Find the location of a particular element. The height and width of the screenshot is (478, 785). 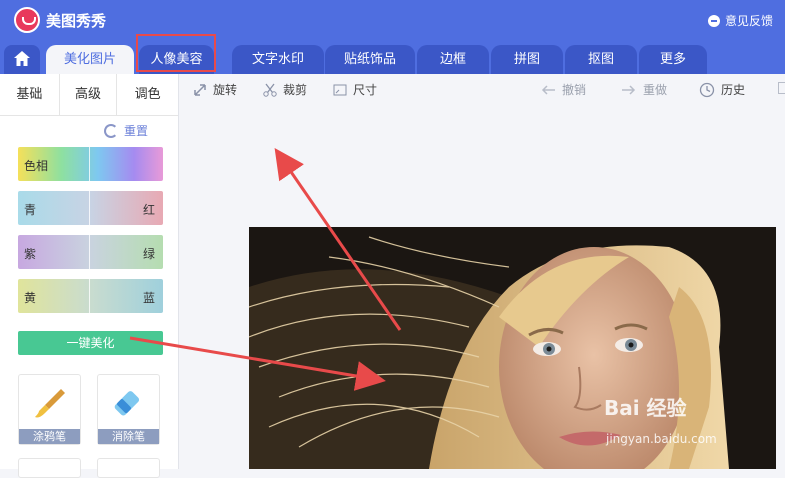

annotation-arrow-right is located at coordinates (257, 363).